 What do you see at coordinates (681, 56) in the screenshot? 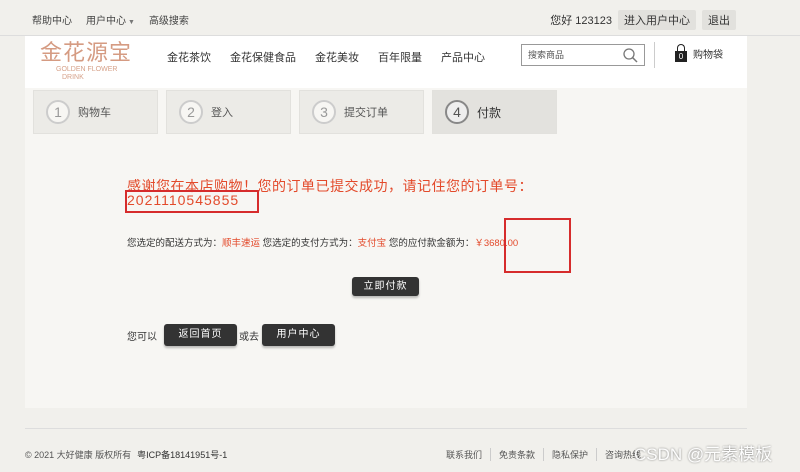
I see `cart-count-badge: 0` at bounding box center [681, 56].